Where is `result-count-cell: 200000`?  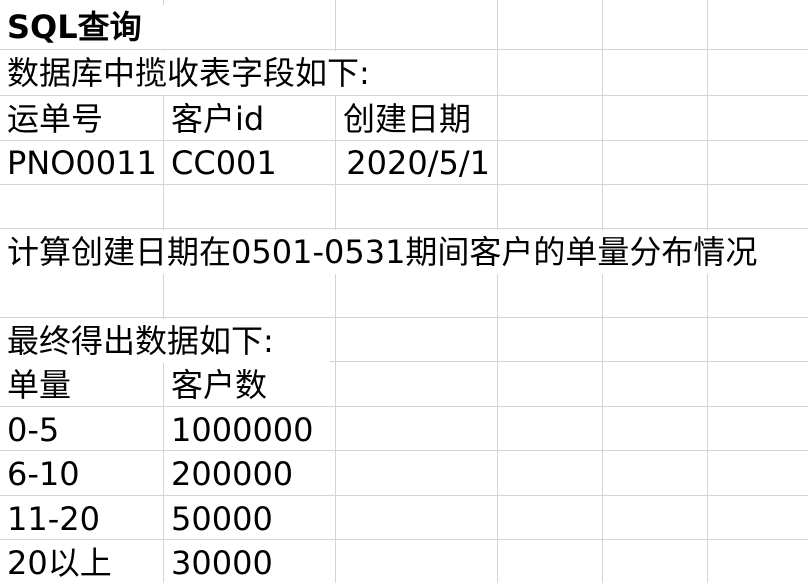
result-count-cell: 200000 is located at coordinates (249, 474).